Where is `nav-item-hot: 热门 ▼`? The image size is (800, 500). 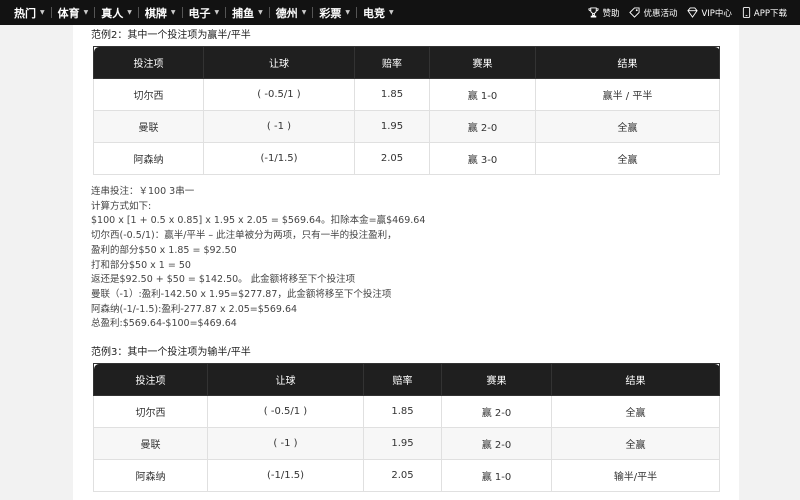
nav-item-hot: 热门 ▼ is located at coordinates (29, 12).